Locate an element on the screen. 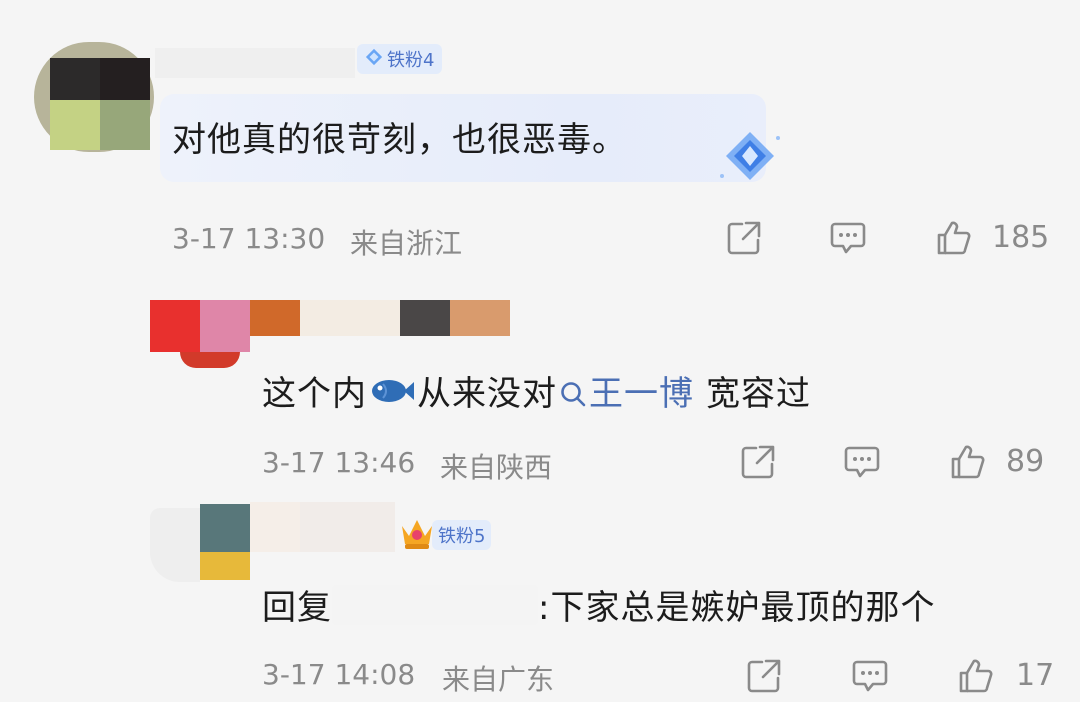  comment-text: 这个内 从来没对 王一博 宽容过 is located at coordinates (536, 390).